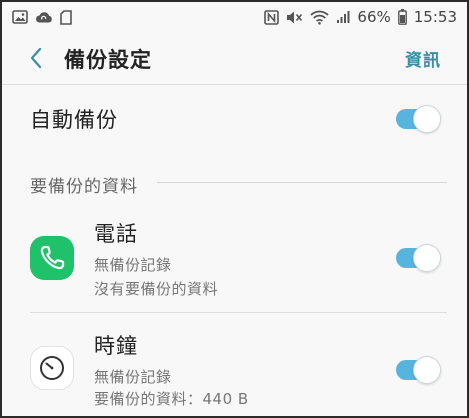 Image resolution: width=469 pixels, height=418 pixels. What do you see at coordinates (156, 289) in the screenshot?
I see `item-size: 沒有要備份的資料` at bounding box center [156, 289].